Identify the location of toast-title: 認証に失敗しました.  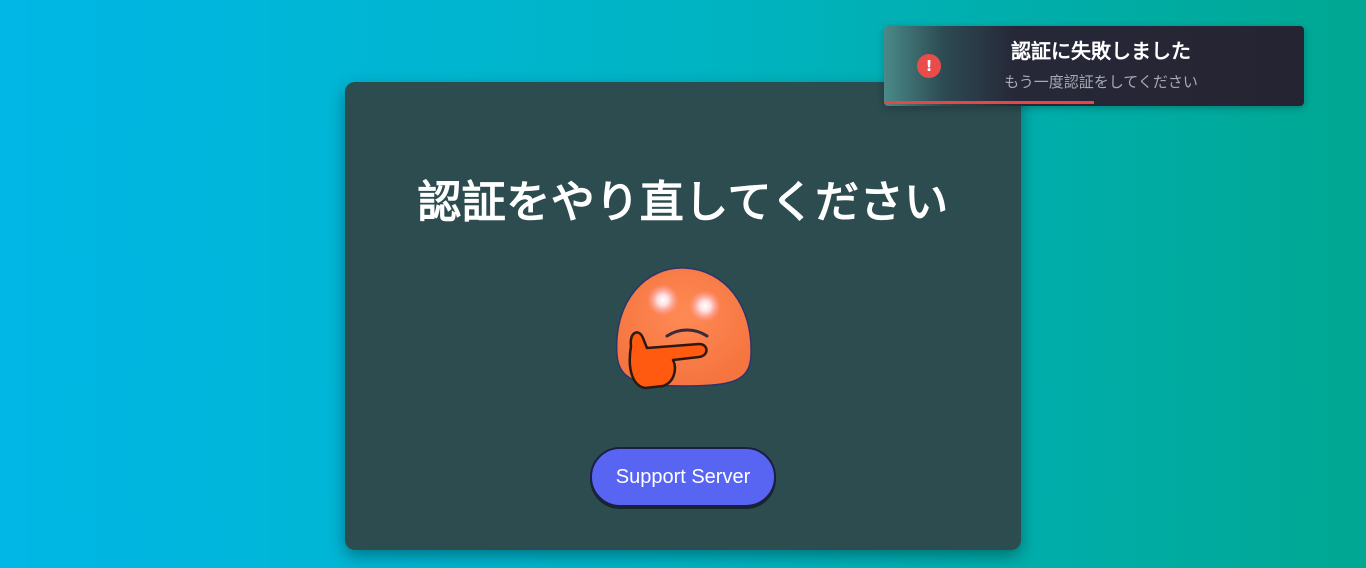
(1101, 51).